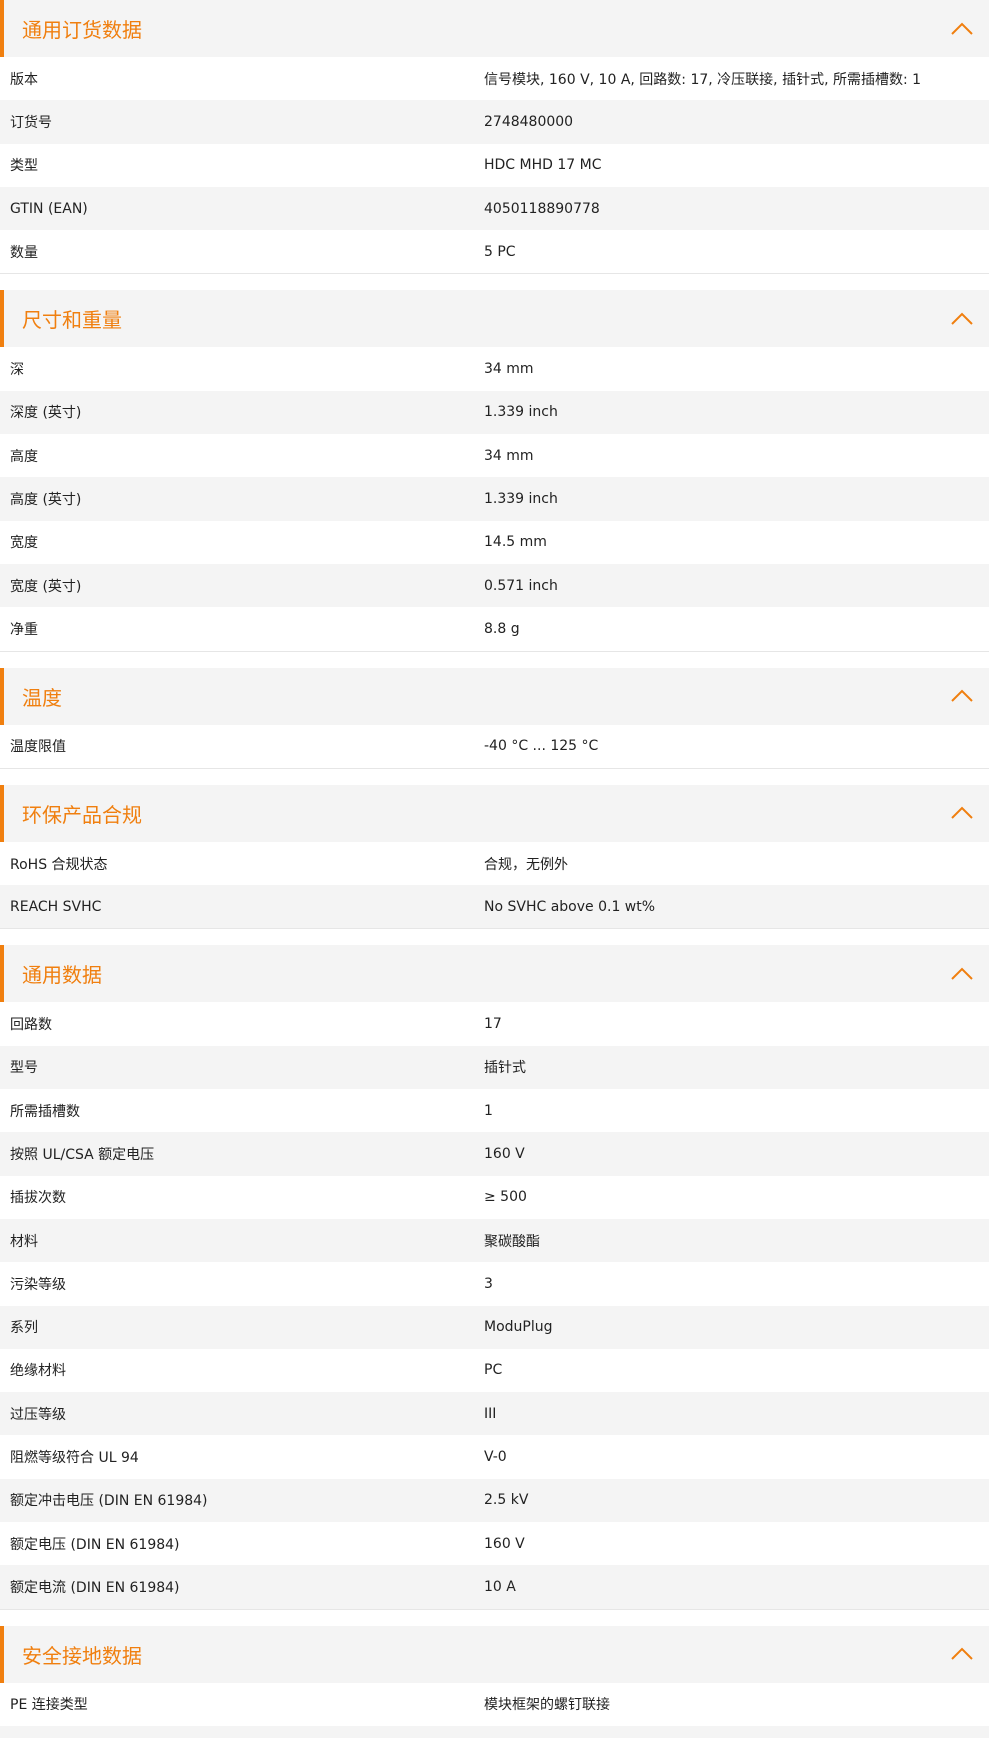 The image size is (989, 1742). Describe the element at coordinates (24, 1068) in the screenshot. I see `spec-label: 型号` at that location.